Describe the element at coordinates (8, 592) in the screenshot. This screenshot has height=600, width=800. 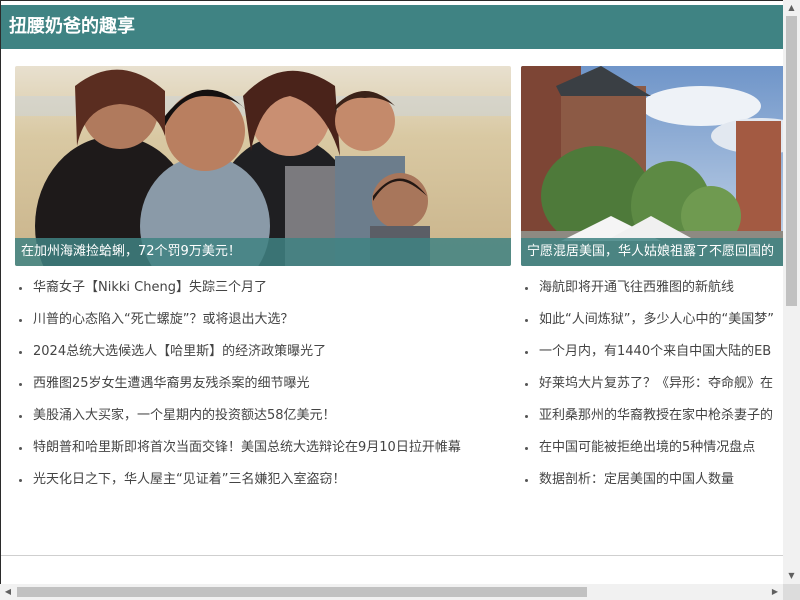
I see `scroll-left-icon: ◀` at that location.